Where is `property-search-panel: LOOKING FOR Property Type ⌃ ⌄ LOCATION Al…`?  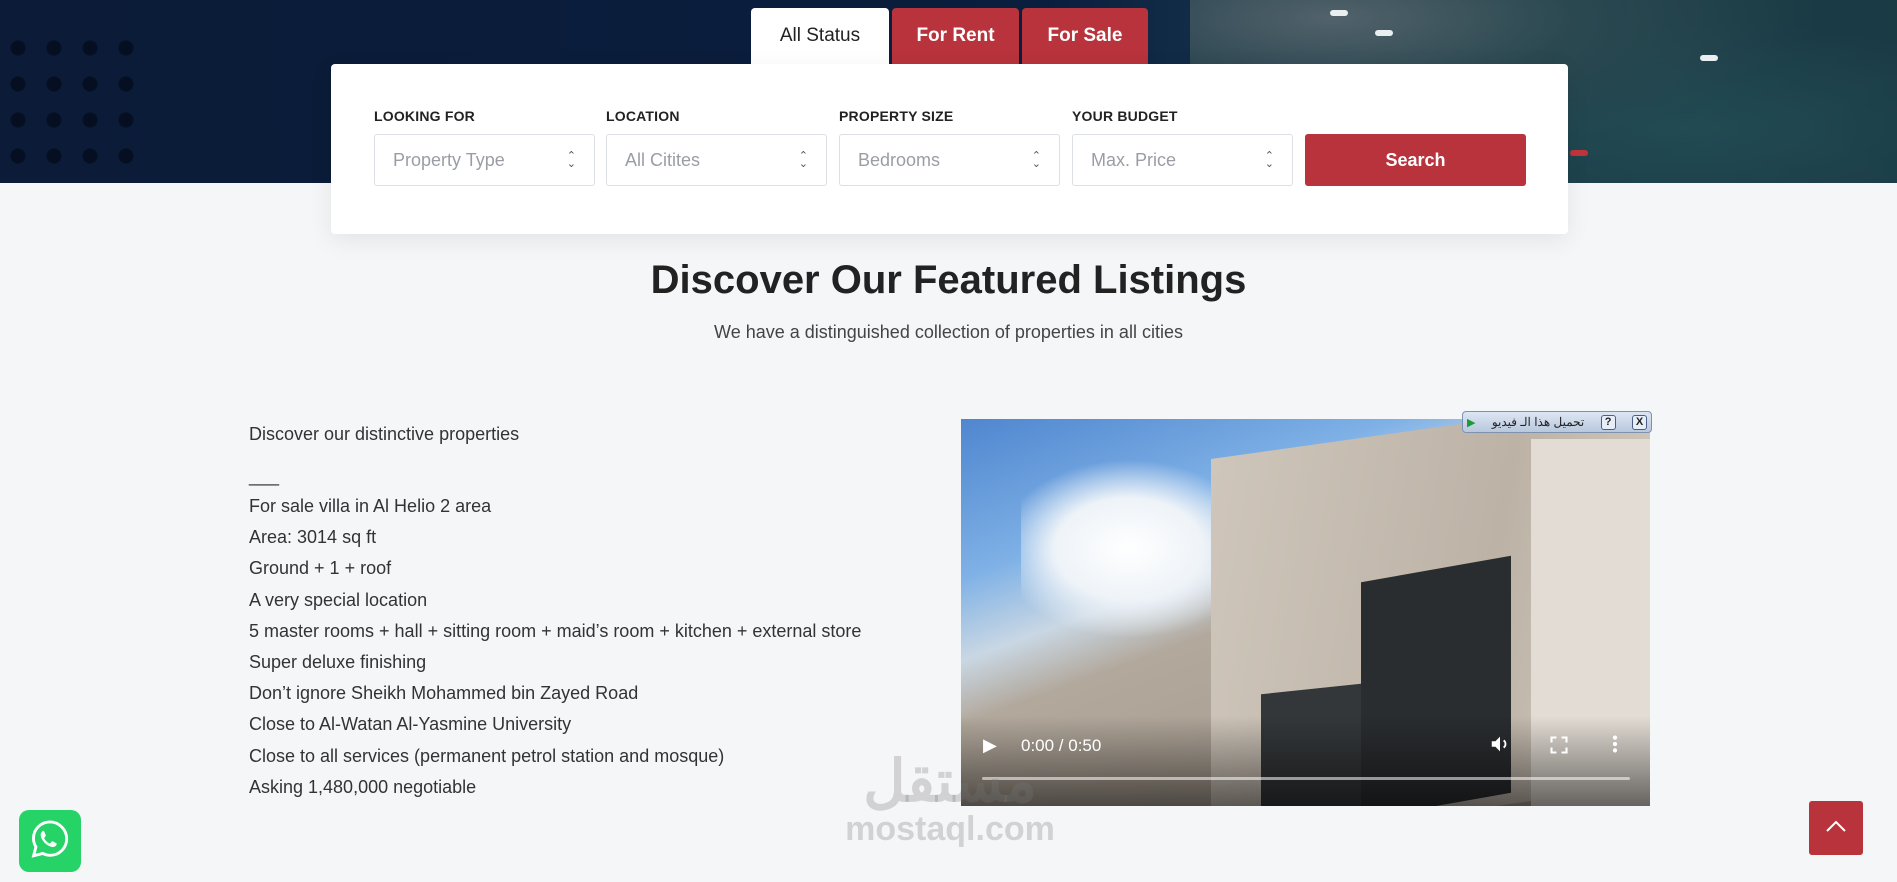 property-search-panel: LOOKING FOR Property Type ⌃ ⌄ LOCATION Al… is located at coordinates (949, 149).